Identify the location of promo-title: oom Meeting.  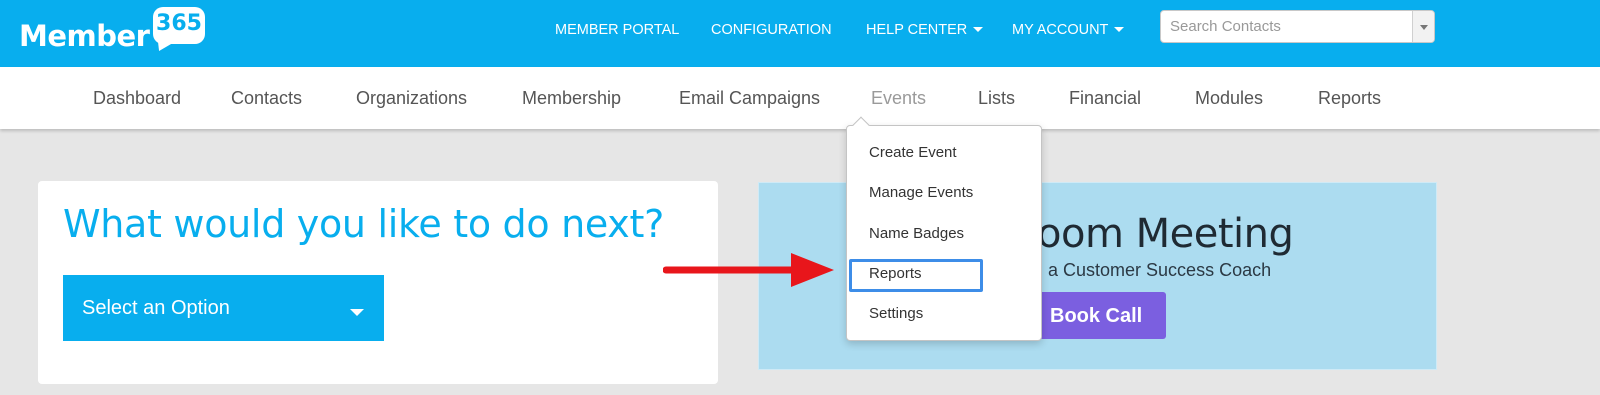
(1165, 234).